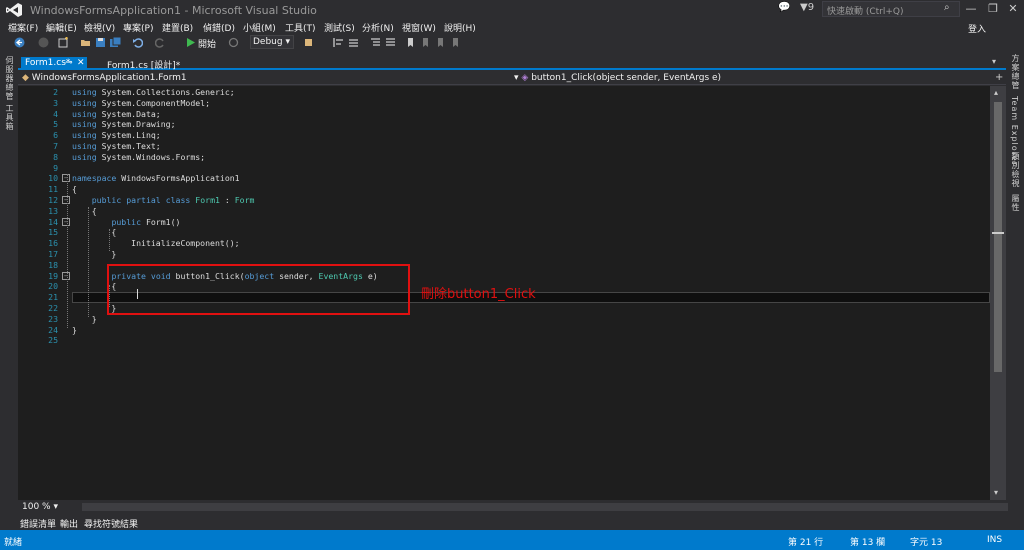 The height and width of the screenshot is (550, 1024). I want to click on fold-guide, so click(88, 262).